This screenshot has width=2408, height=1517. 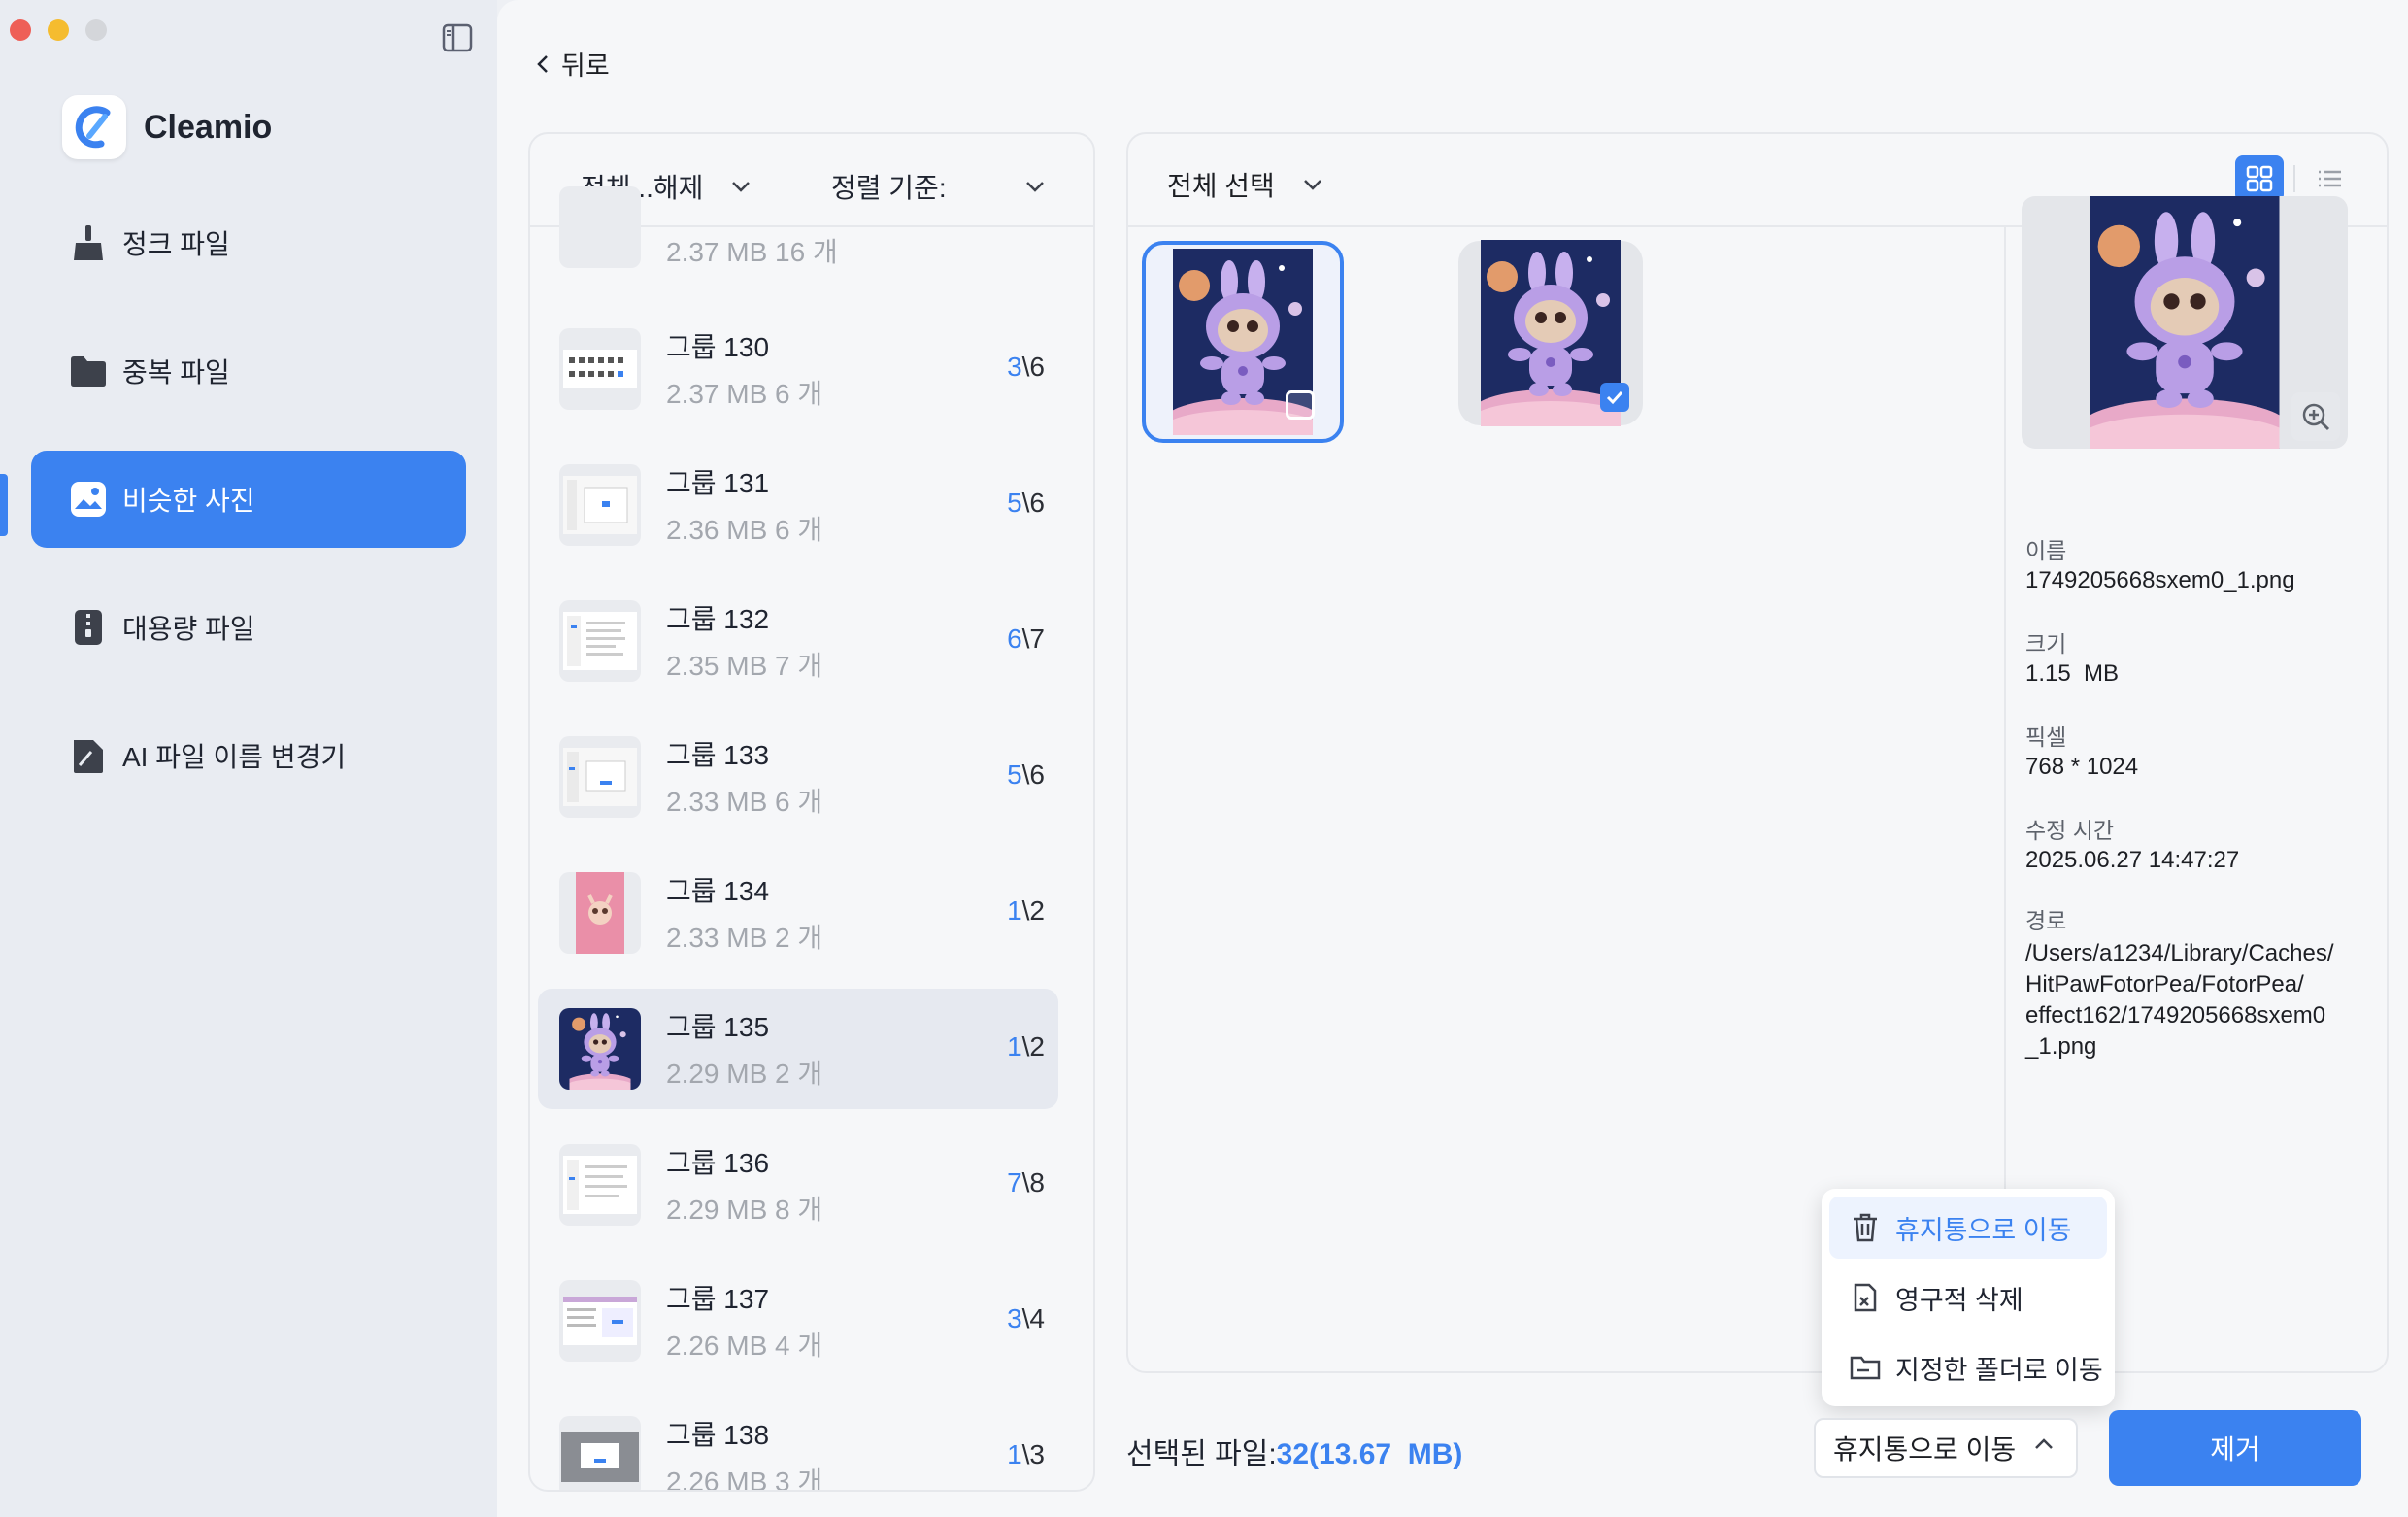 I want to click on minimize-window-button, so click(x=59, y=30).